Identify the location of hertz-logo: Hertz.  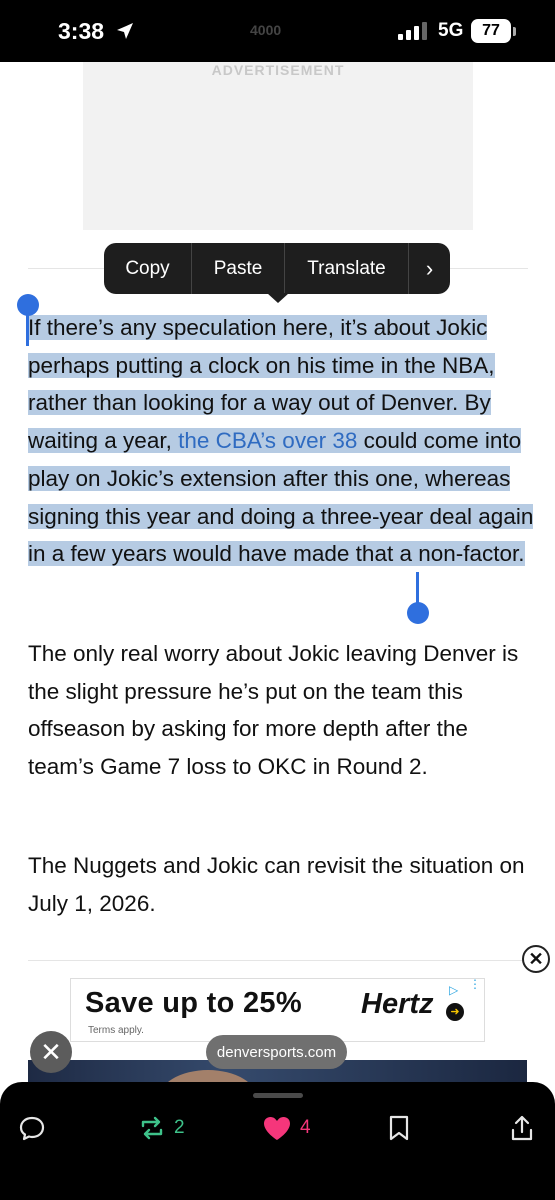
(397, 1004).